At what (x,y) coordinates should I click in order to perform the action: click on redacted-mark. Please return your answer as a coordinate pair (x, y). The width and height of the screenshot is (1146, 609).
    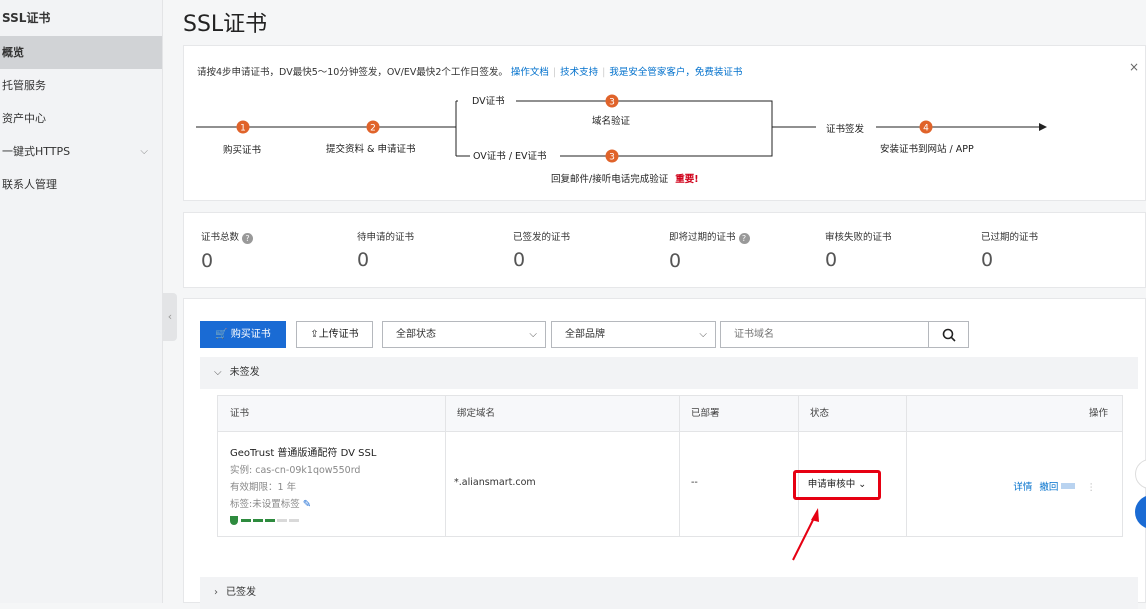
    Looking at the image, I should click on (1068, 486).